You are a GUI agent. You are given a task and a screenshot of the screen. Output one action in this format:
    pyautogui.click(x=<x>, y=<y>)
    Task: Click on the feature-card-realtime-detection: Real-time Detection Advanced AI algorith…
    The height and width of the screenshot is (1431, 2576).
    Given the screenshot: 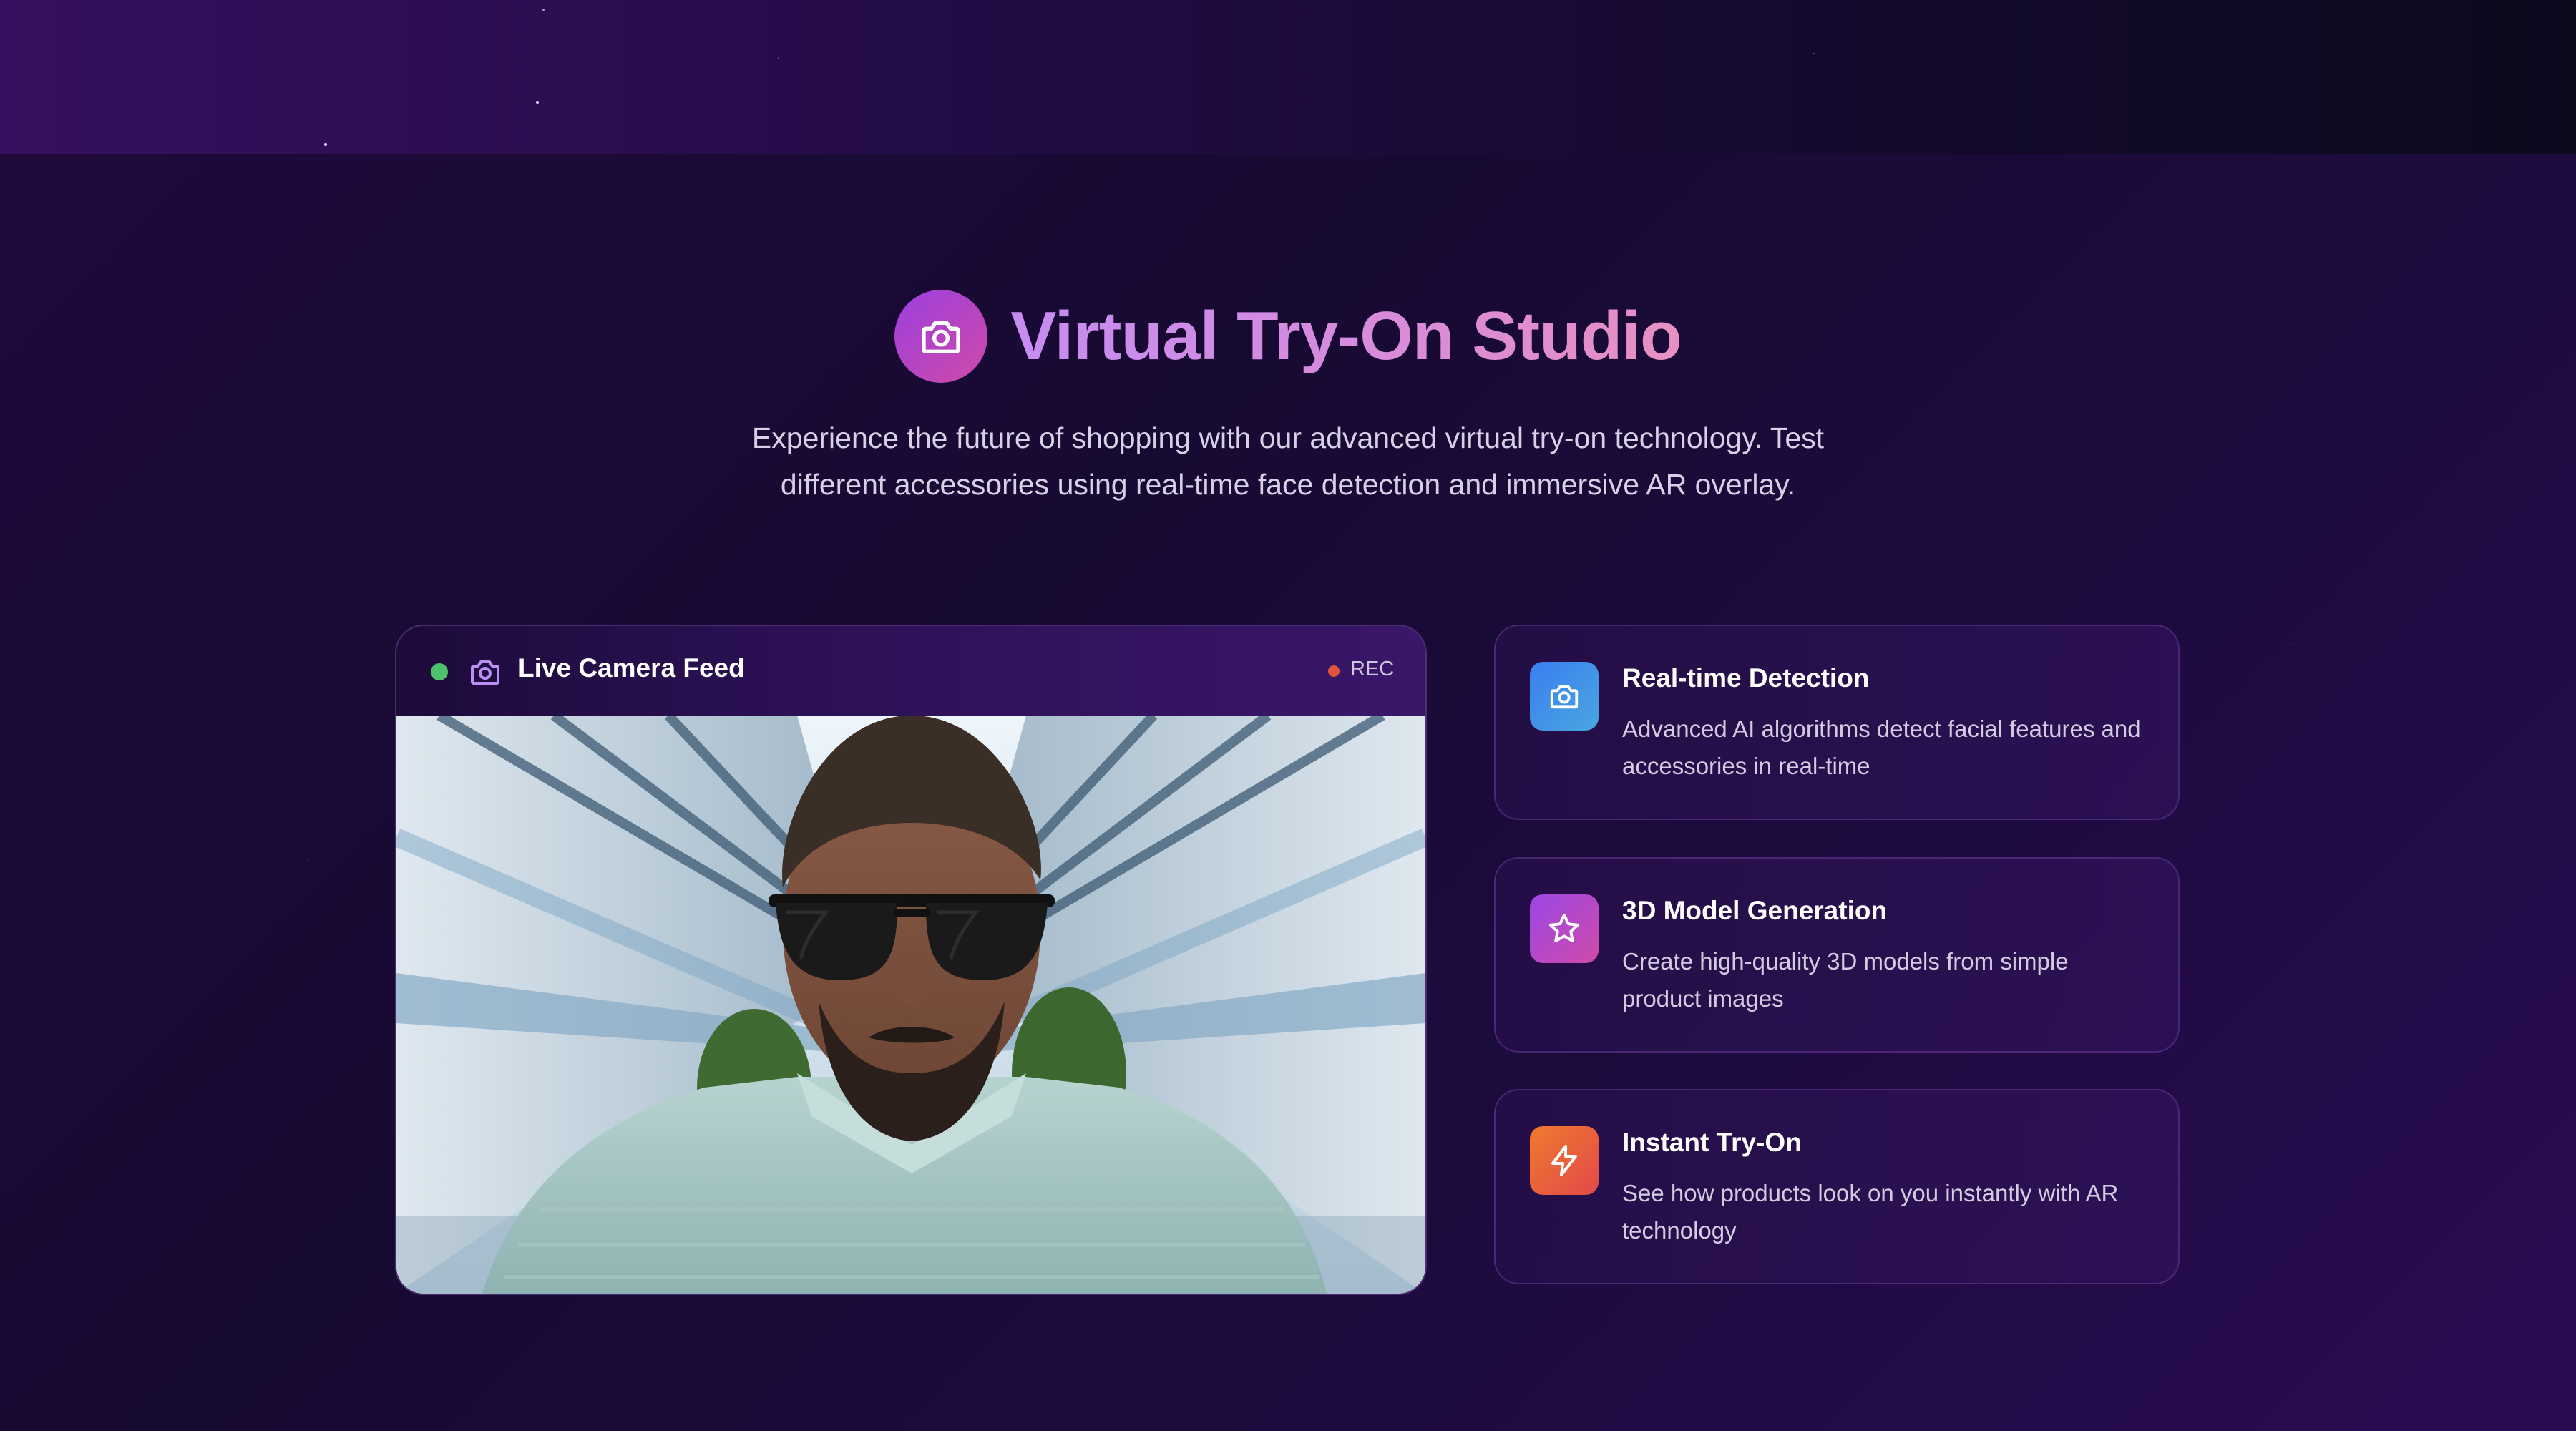 What is the action you would take?
    pyautogui.click(x=1837, y=722)
    